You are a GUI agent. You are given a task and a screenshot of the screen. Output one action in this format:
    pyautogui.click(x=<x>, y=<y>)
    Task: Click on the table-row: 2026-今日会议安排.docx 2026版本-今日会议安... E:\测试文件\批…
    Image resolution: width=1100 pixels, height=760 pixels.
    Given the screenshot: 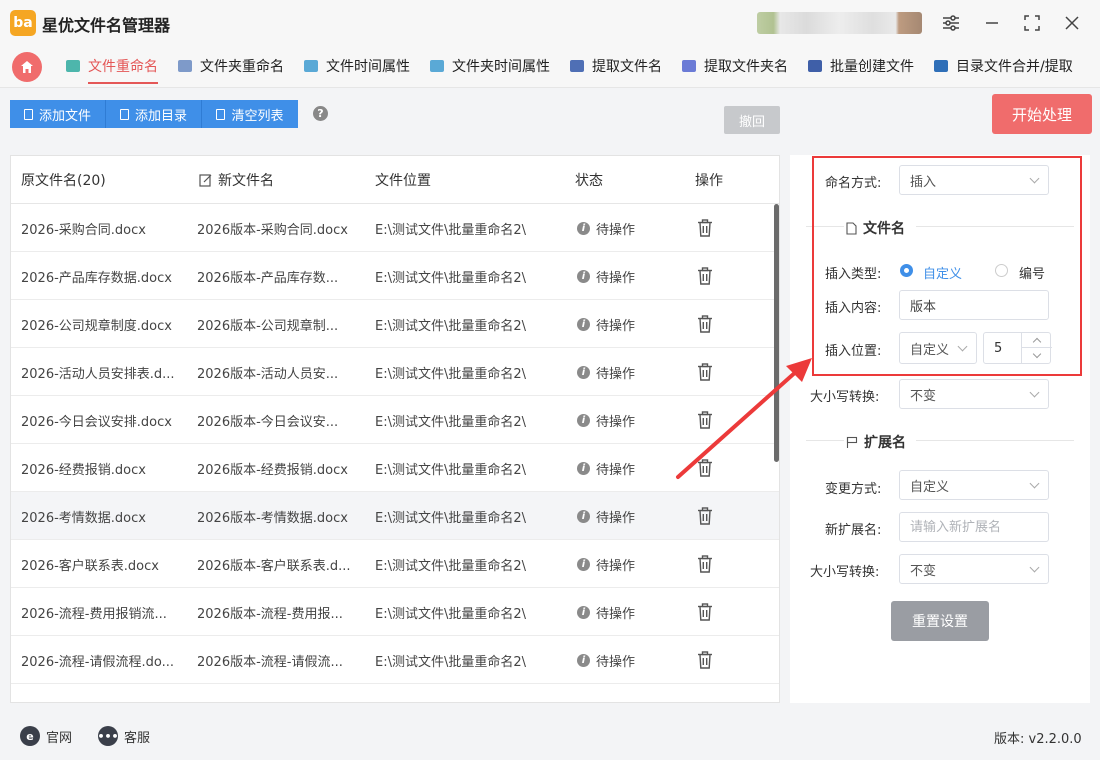 What is the action you would take?
    pyautogui.click(x=395, y=420)
    